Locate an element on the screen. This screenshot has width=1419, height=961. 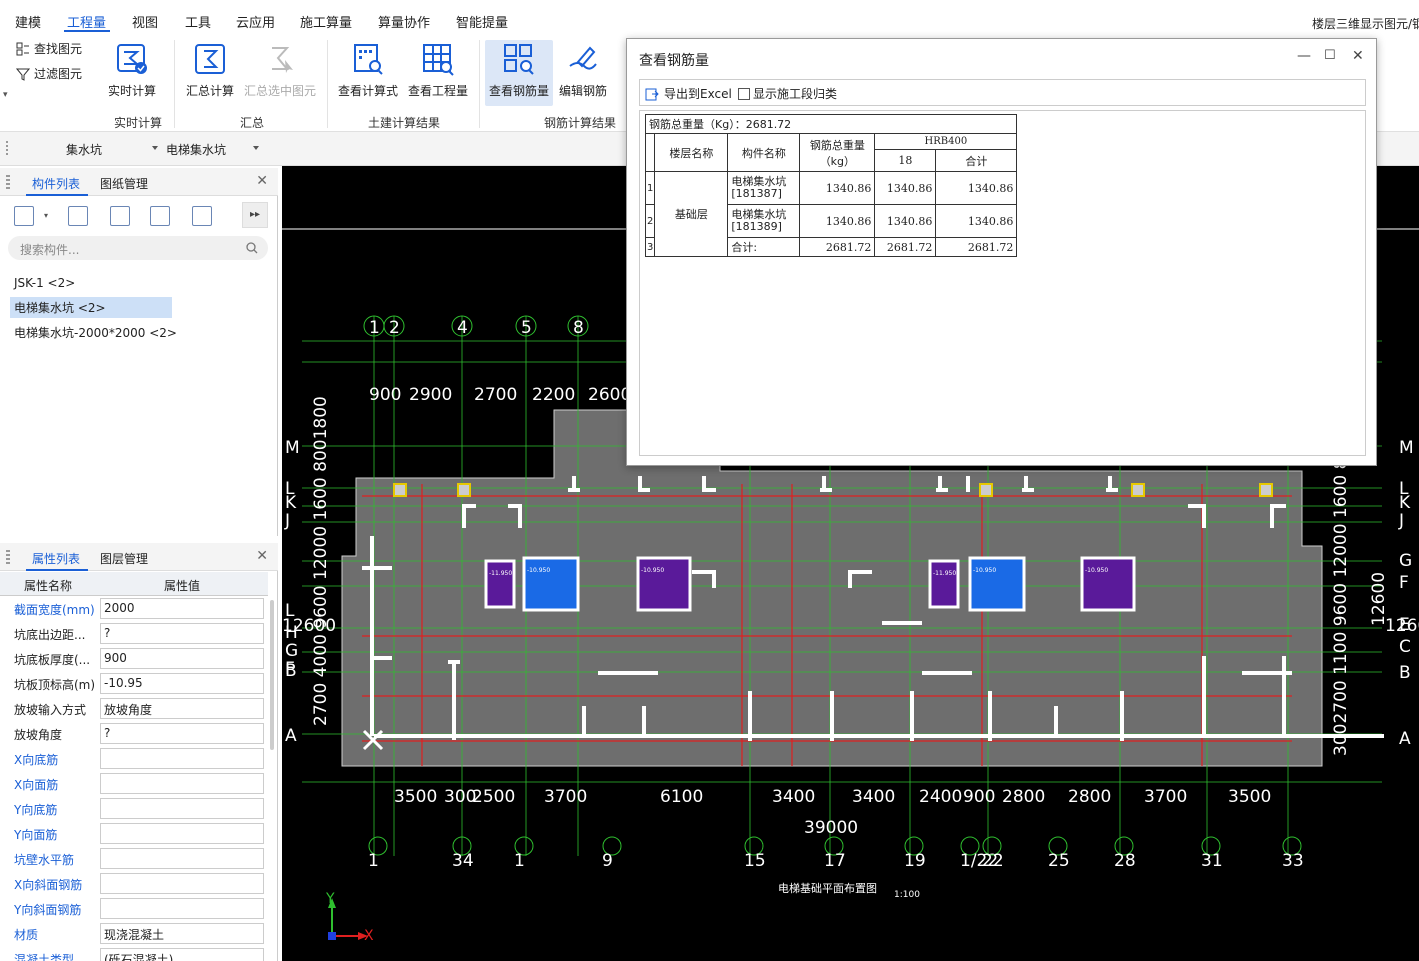
list-item-selected: 电梯集水坑 <2> is located at coordinates (91, 307).